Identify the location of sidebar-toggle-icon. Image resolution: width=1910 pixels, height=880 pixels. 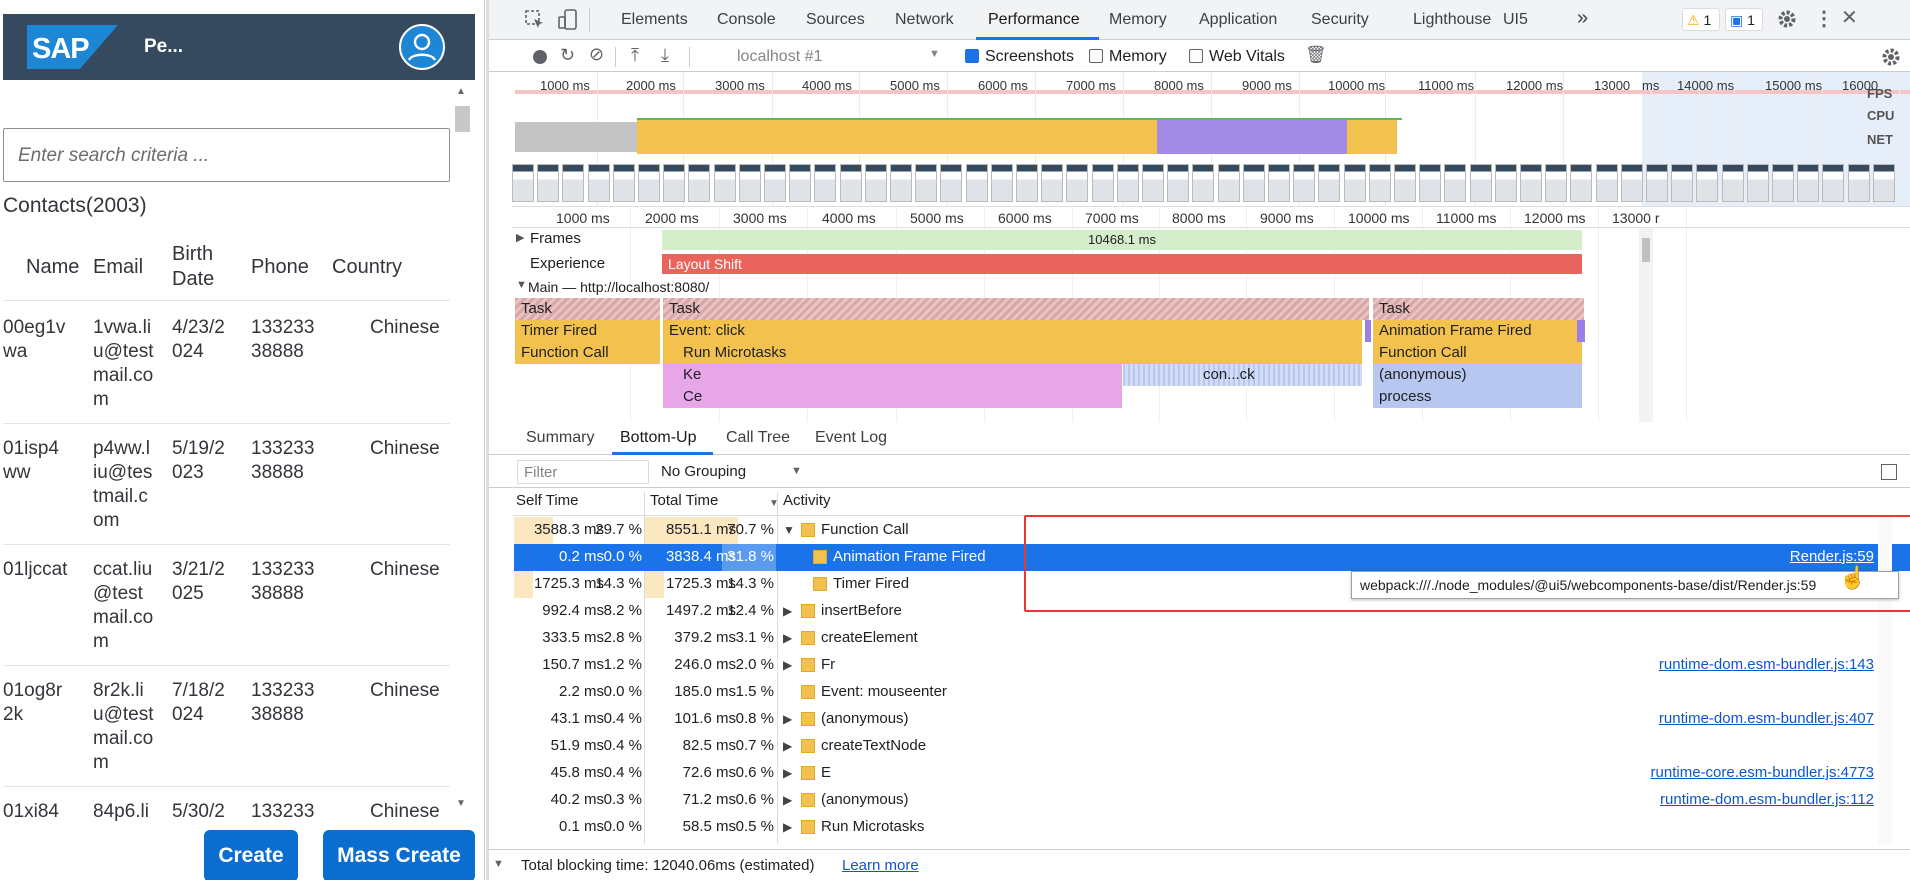
(1889, 472).